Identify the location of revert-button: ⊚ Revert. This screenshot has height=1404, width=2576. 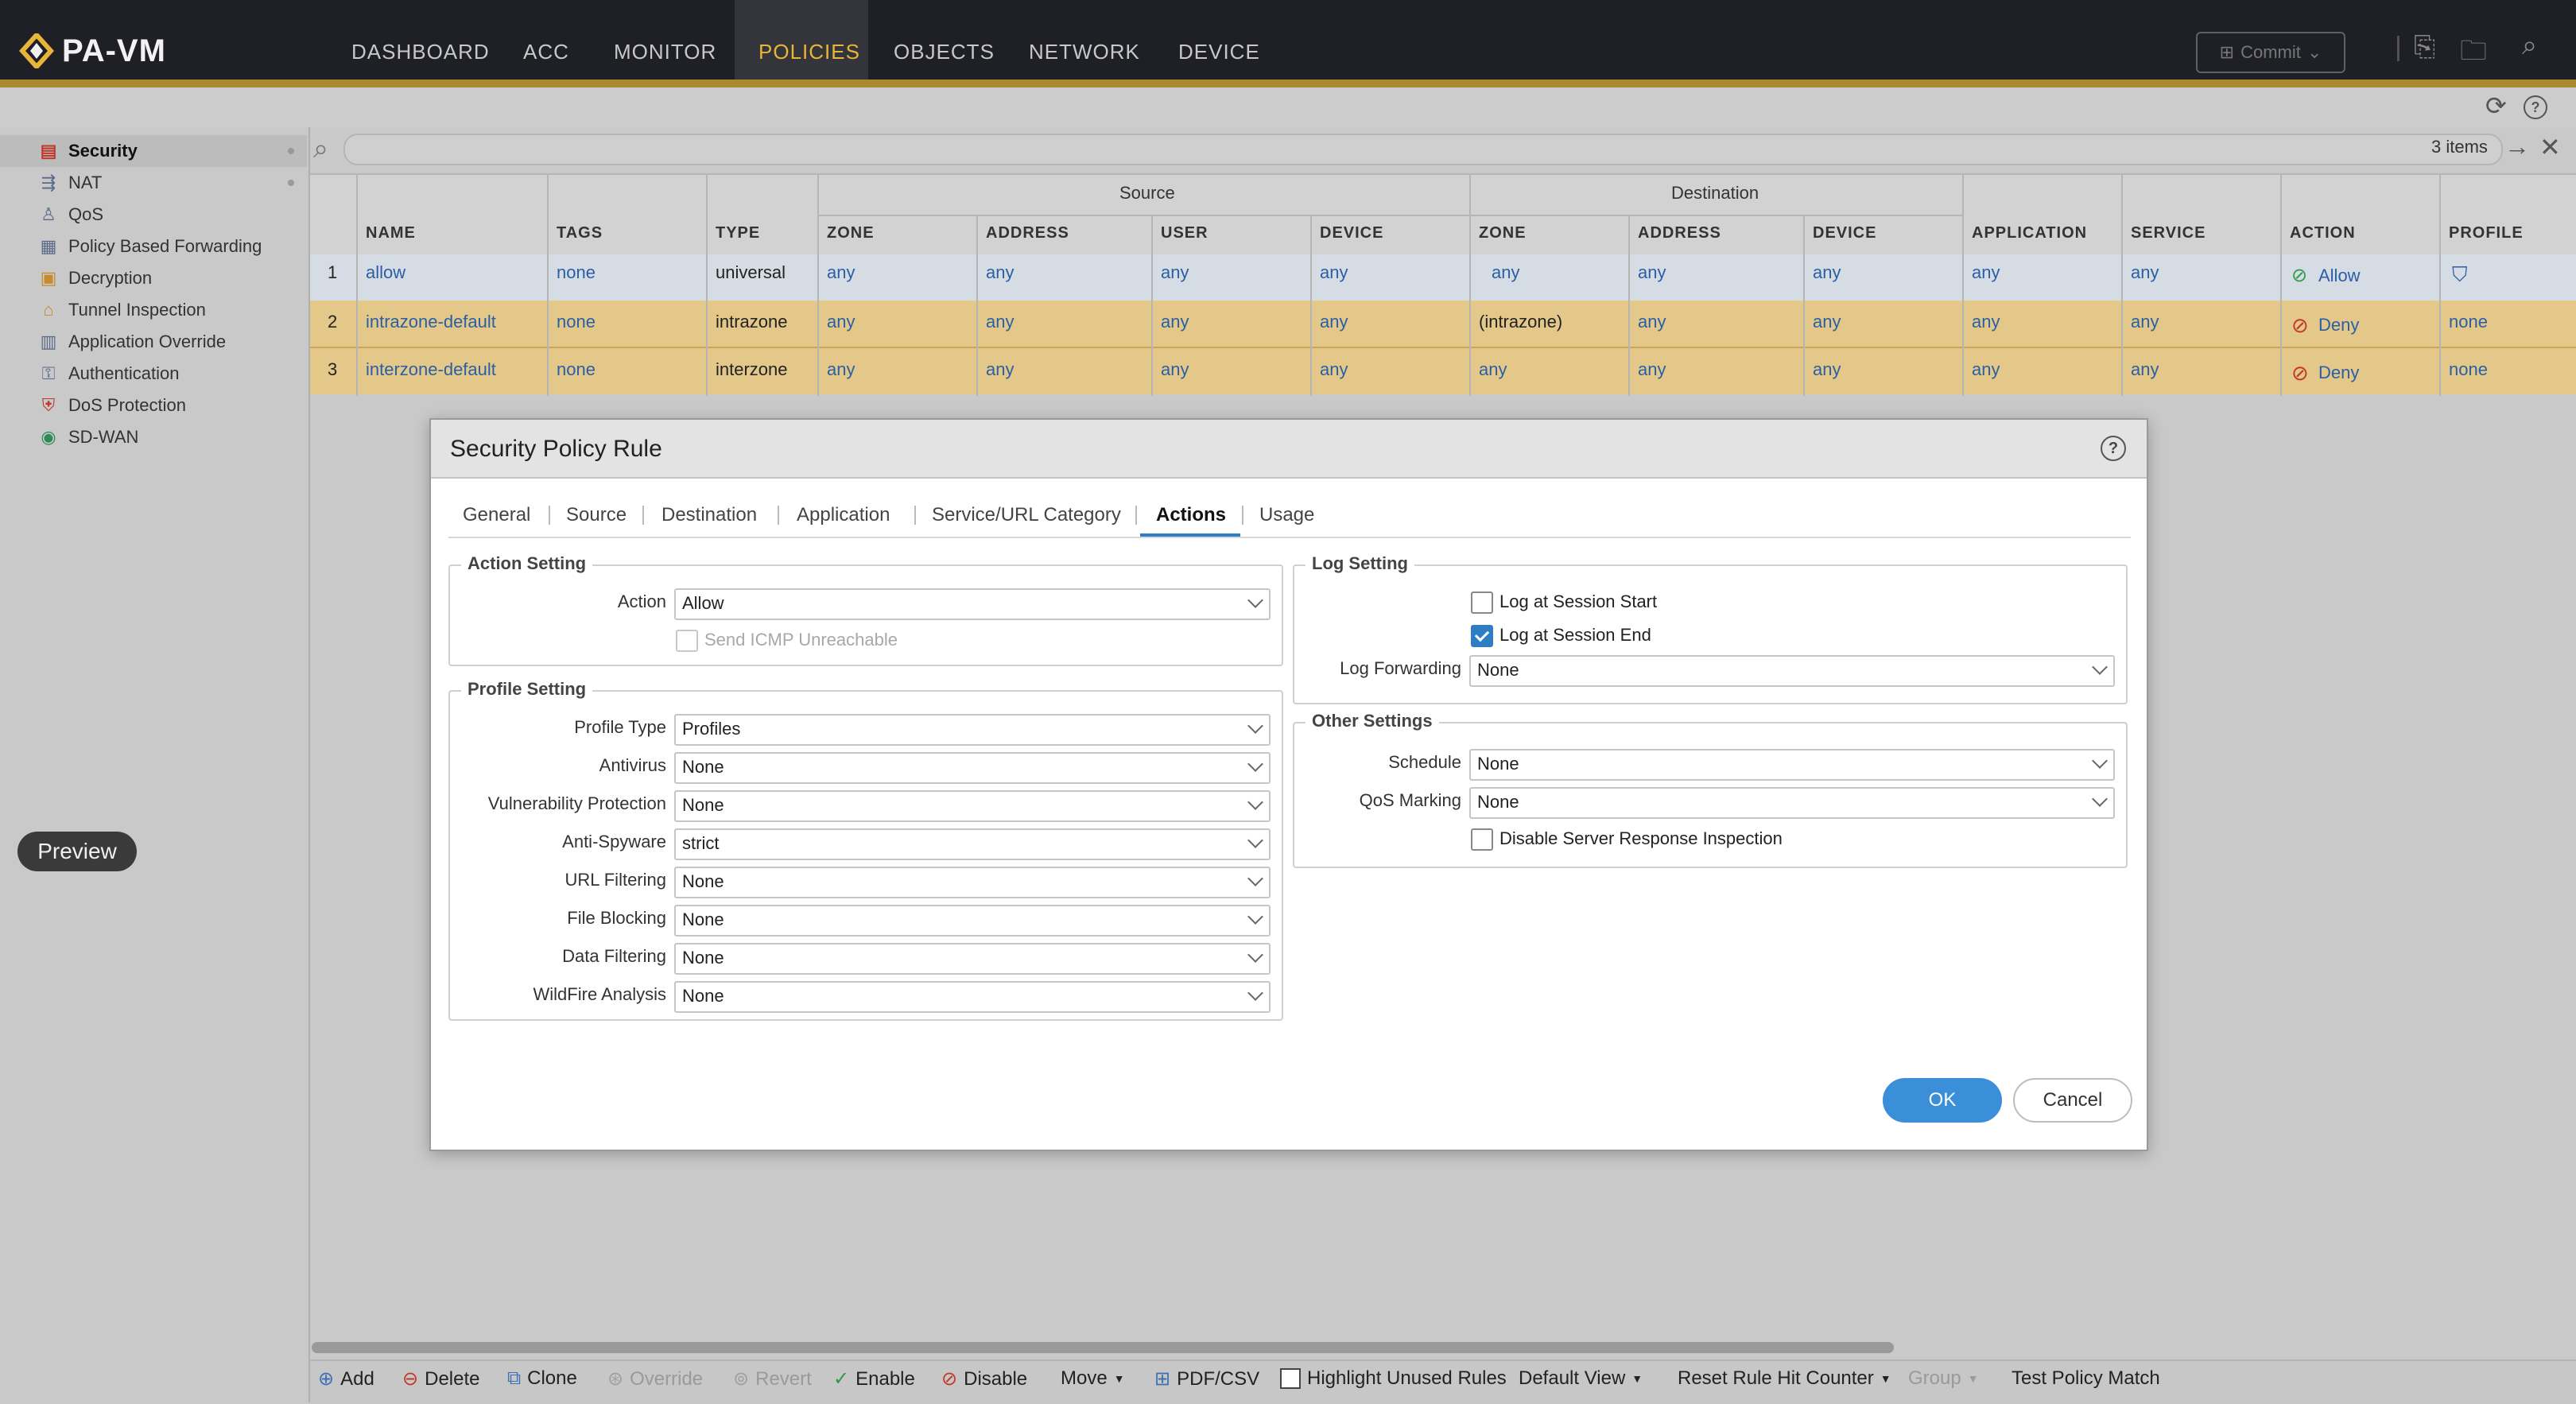
(772, 1378).